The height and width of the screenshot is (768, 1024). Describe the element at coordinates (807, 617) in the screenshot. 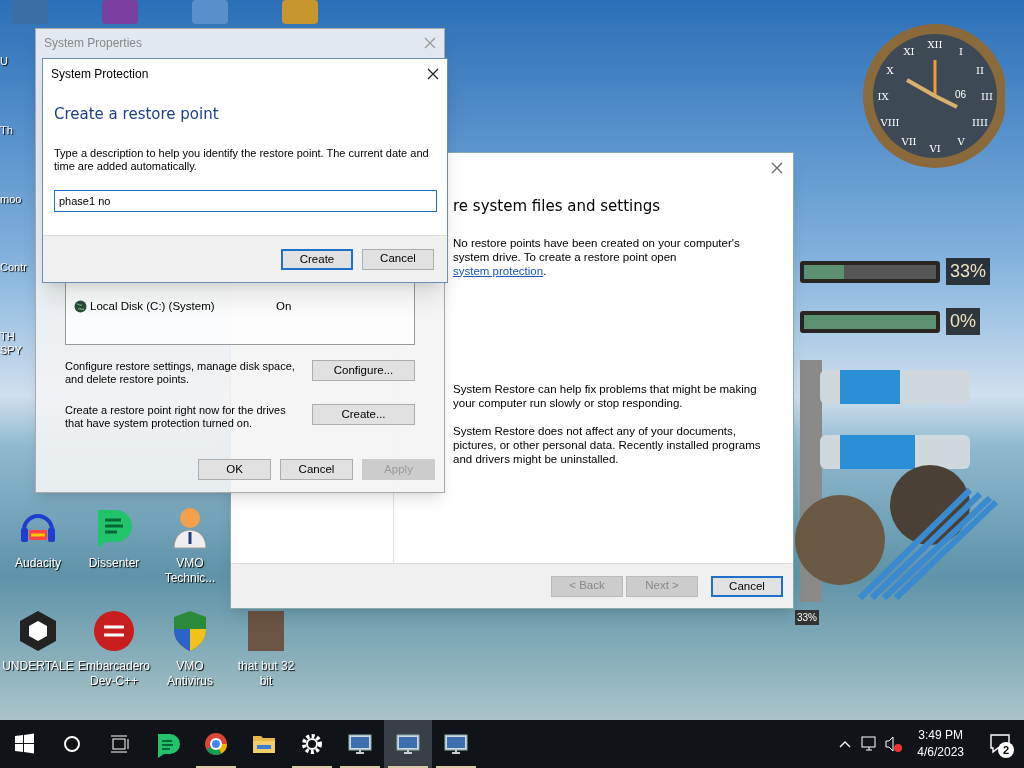

I see `gauge-reading: 33%` at that location.